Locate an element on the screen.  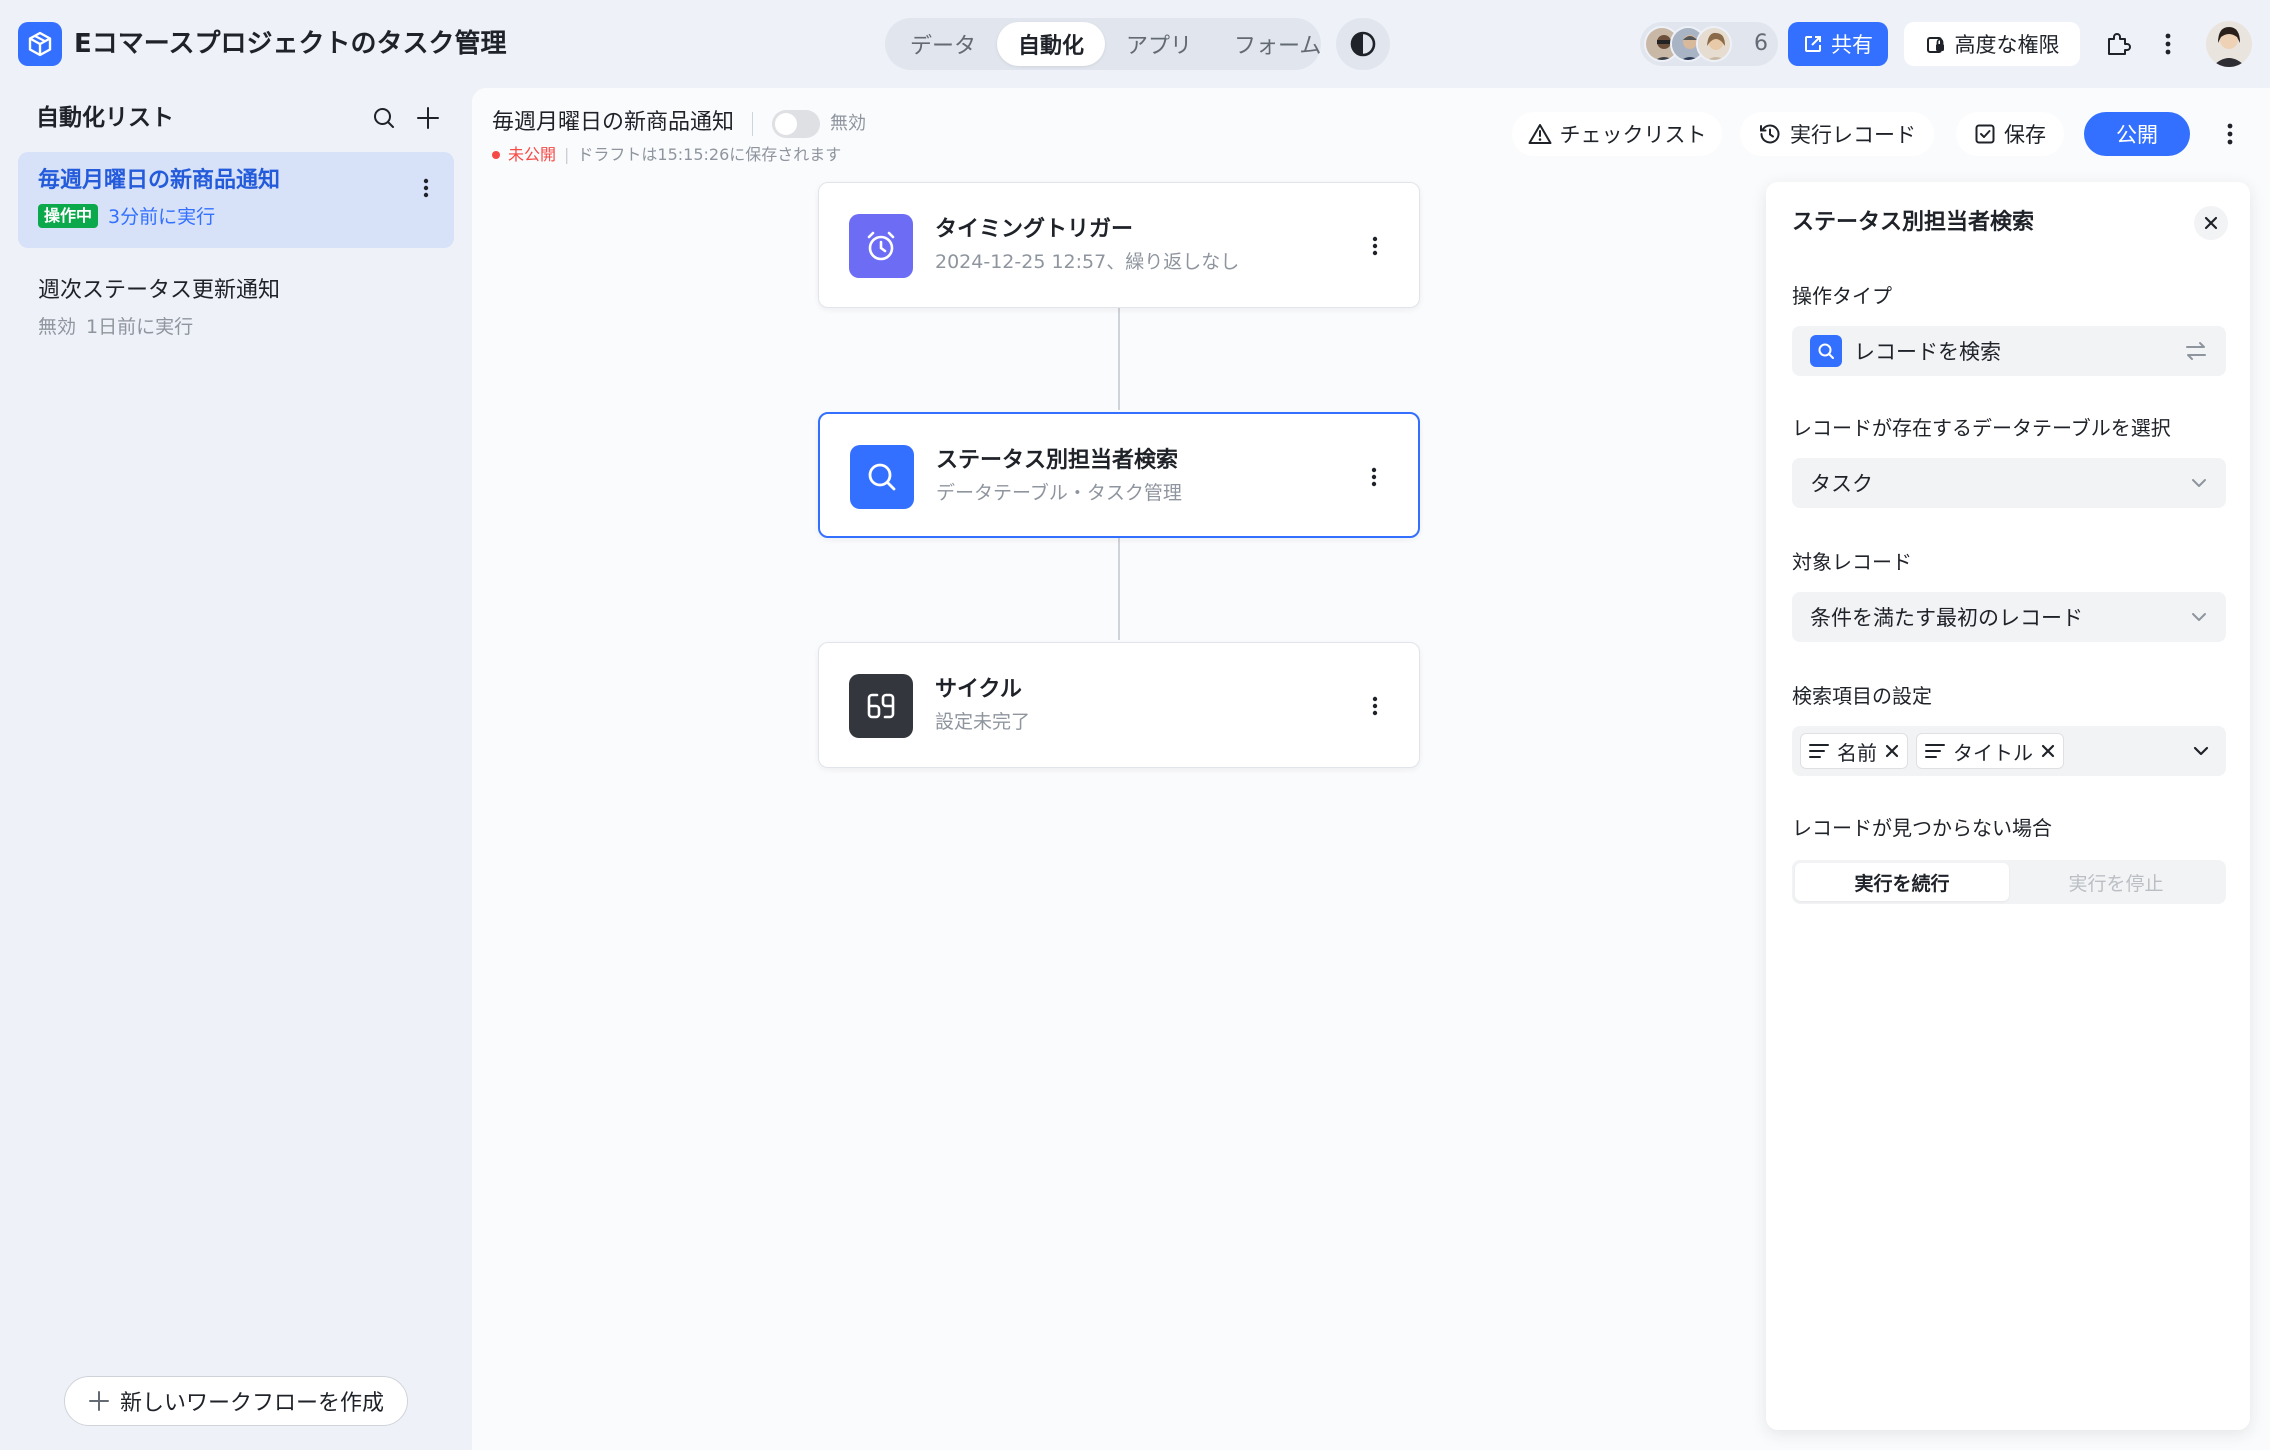
node-subtitle: データテーブル・タスク管理 is located at coordinates (1059, 493).